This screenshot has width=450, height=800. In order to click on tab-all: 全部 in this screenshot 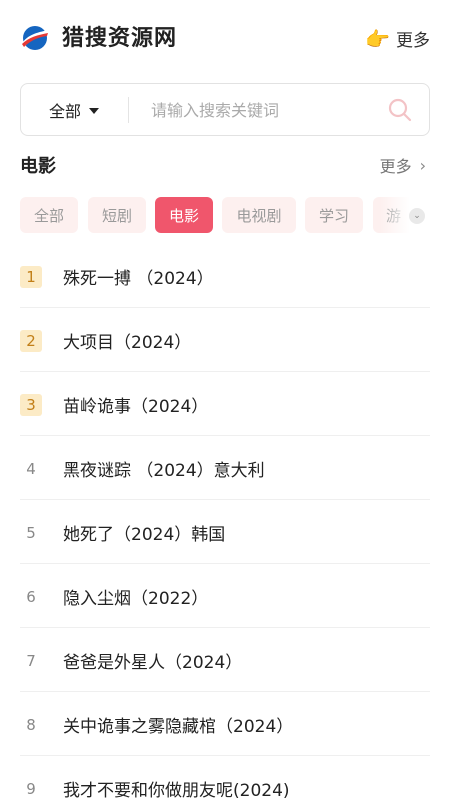, I will do `click(49, 215)`.